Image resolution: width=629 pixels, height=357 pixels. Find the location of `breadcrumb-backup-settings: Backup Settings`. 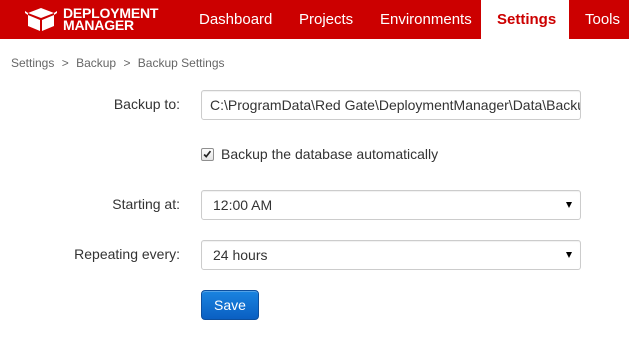

breadcrumb-backup-settings: Backup Settings is located at coordinates (181, 63).